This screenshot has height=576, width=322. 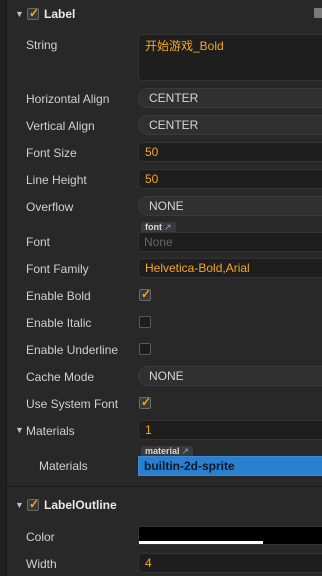 I want to click on label-outline-component-title: LabelOutline, so click(x=80, y=505).